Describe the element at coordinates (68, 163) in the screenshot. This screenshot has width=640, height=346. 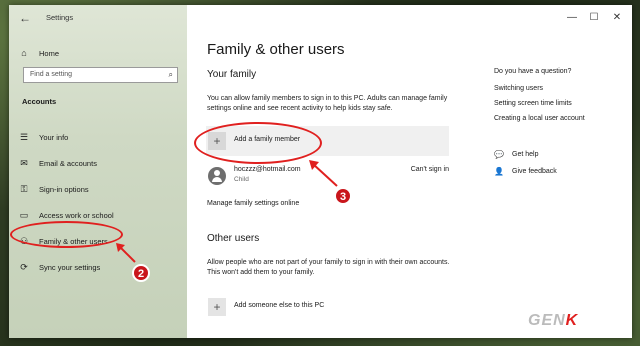
I see `sidebar-item-label: Email & accounts` at that location.